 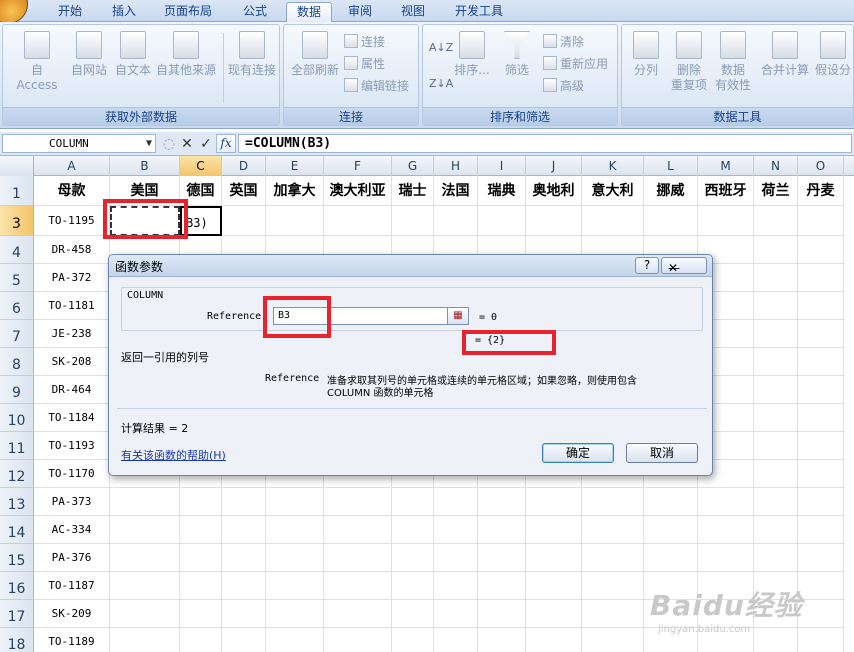 What do you see at coordinates (72, 502) in the screenshot?
I see `code-cell: PA-373` at bounding box center [72, 502].